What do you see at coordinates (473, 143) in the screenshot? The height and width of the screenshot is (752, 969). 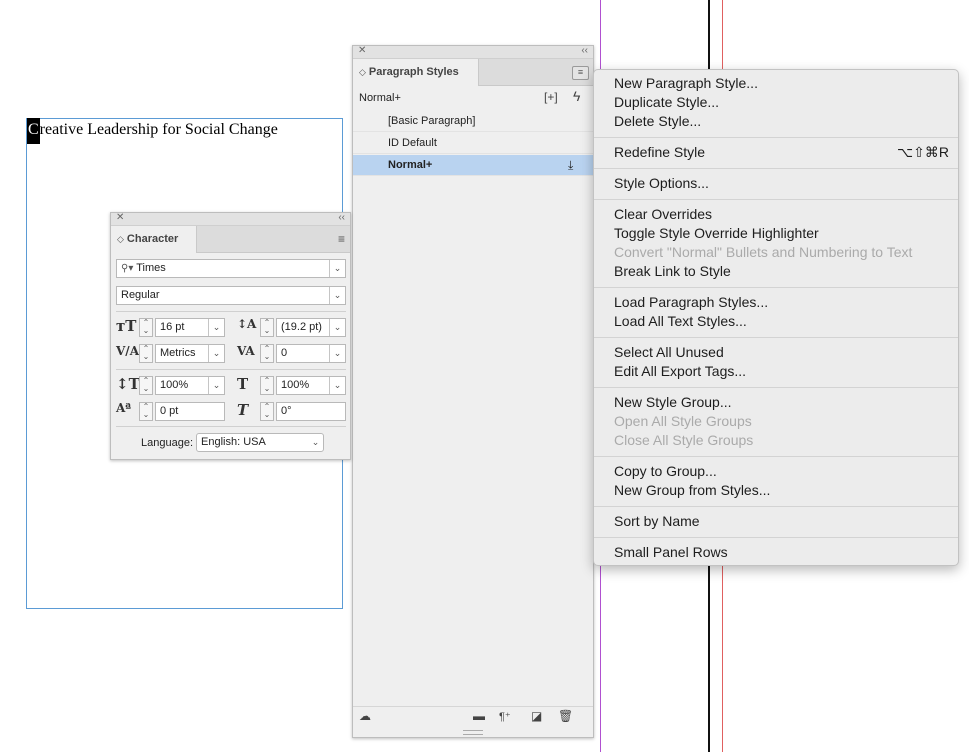 I see `style-row: ID Default` at bounding box center [473, 143].